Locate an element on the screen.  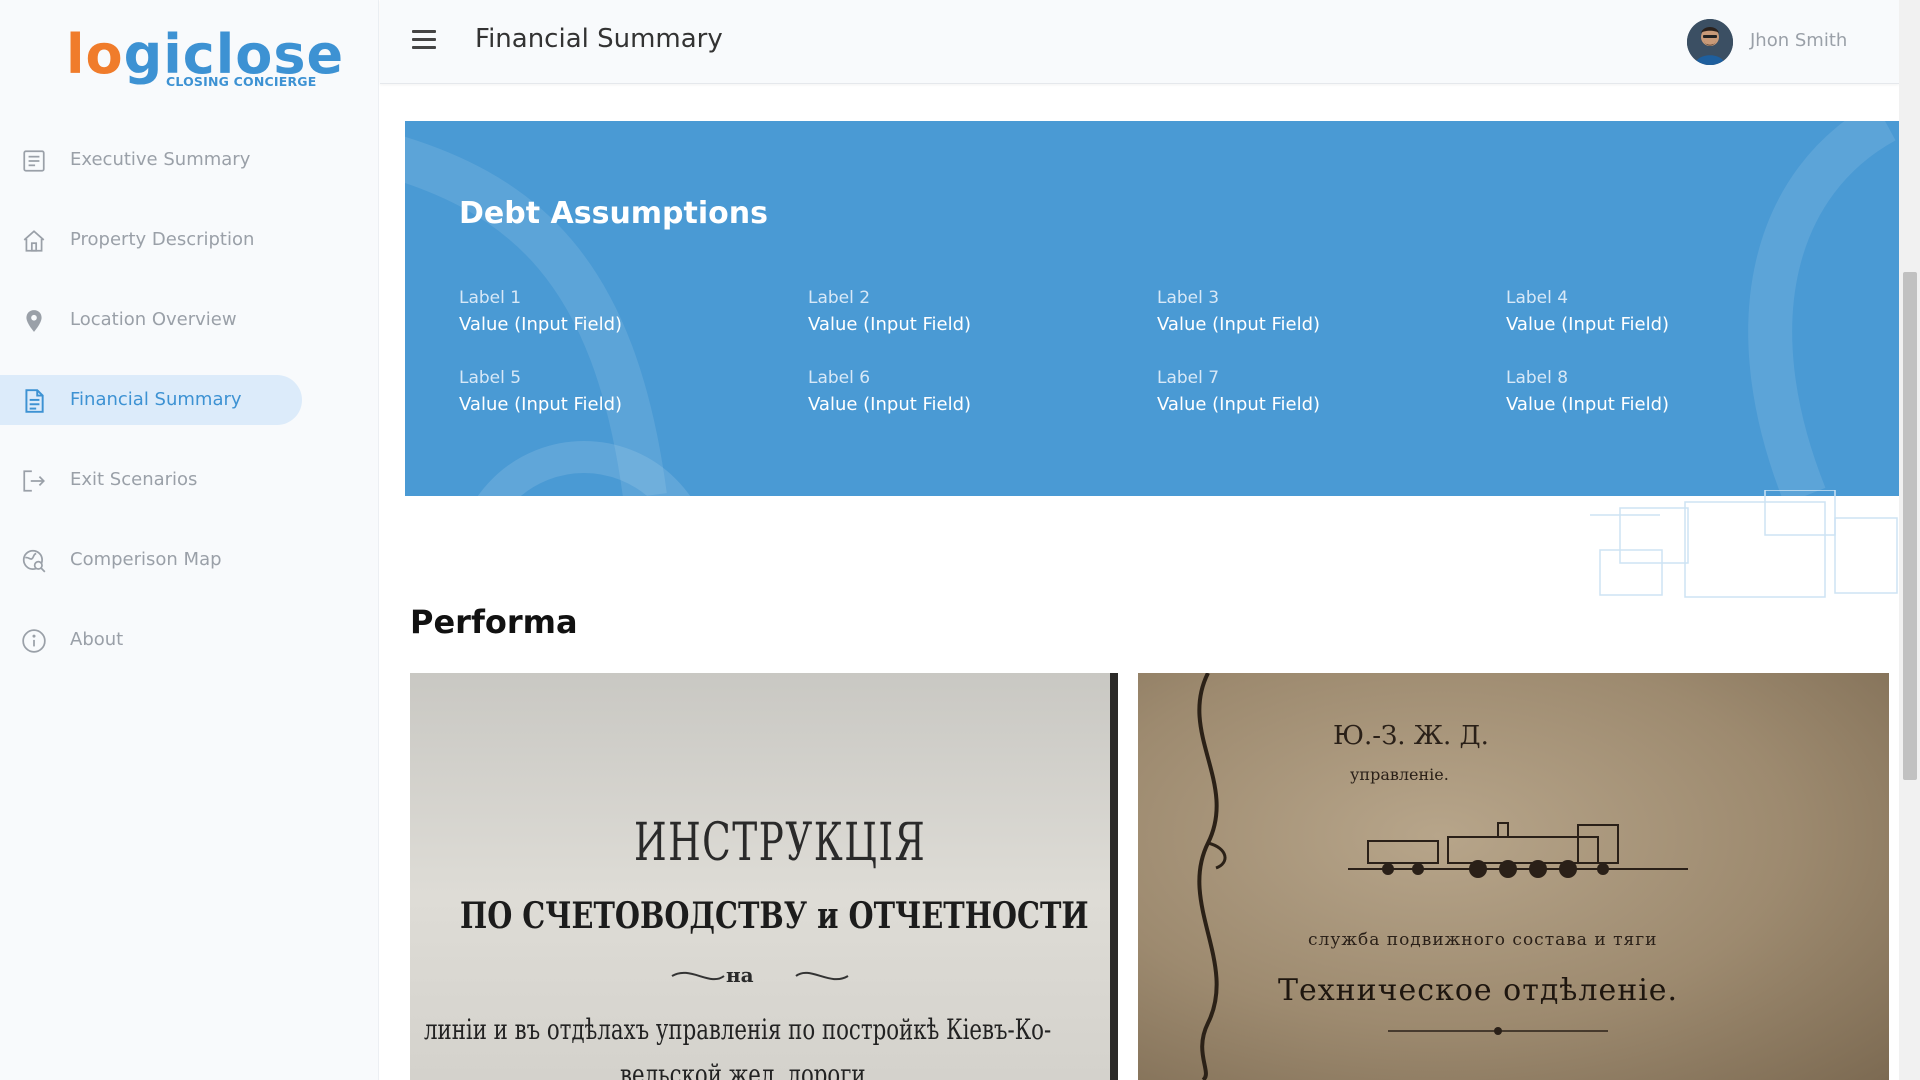
debt-field-3: Label 3 Value (Input Field) is located at coordinates (1307, 311).